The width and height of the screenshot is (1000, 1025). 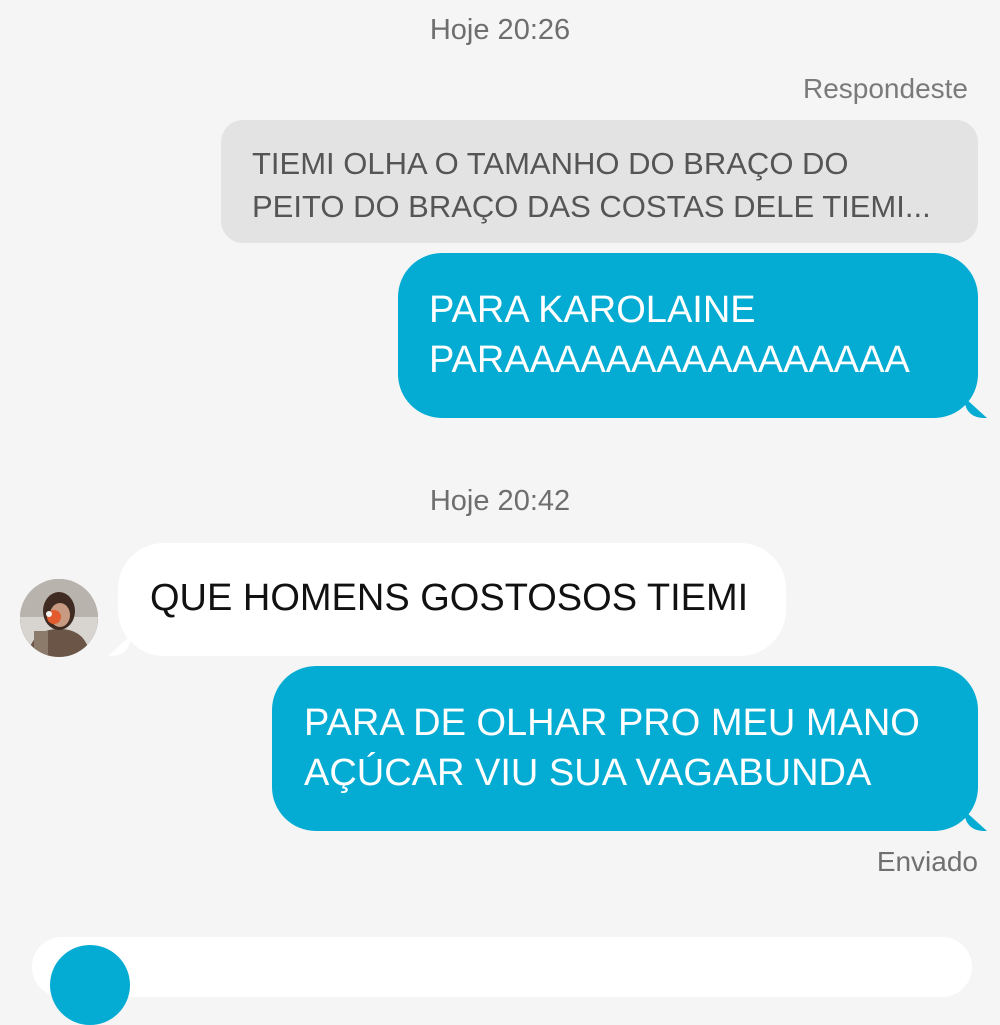 What do you see at coordinates (612, 723) in the screenshot?
I see `message-line: PARA DE OLHAR PRO MEU MANO` at bounding box center [612, 723].